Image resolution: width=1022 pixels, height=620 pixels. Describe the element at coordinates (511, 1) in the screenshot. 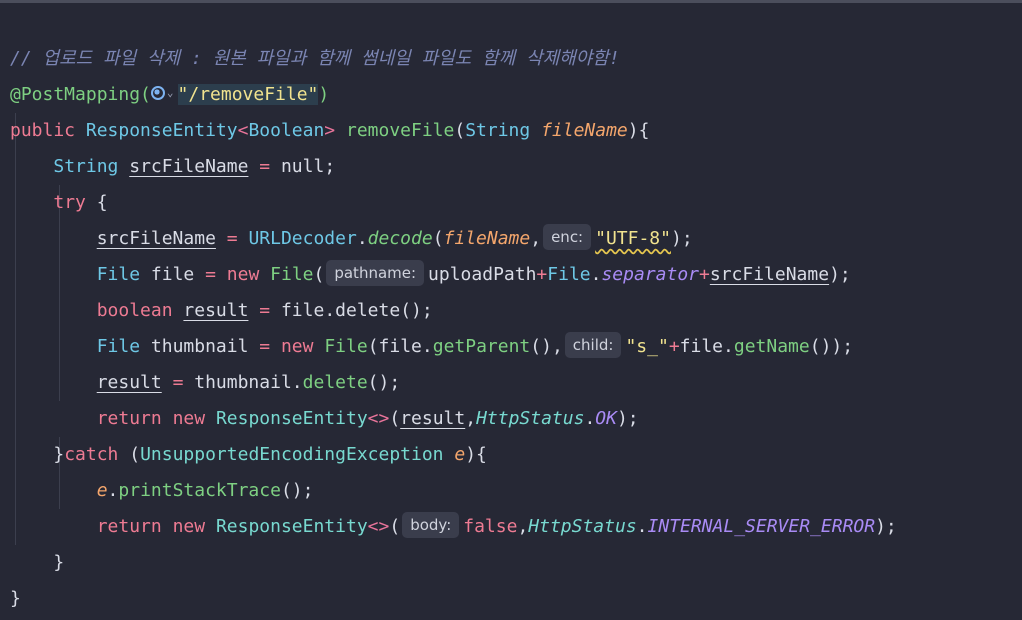

I see `editor-top-border` at that location.